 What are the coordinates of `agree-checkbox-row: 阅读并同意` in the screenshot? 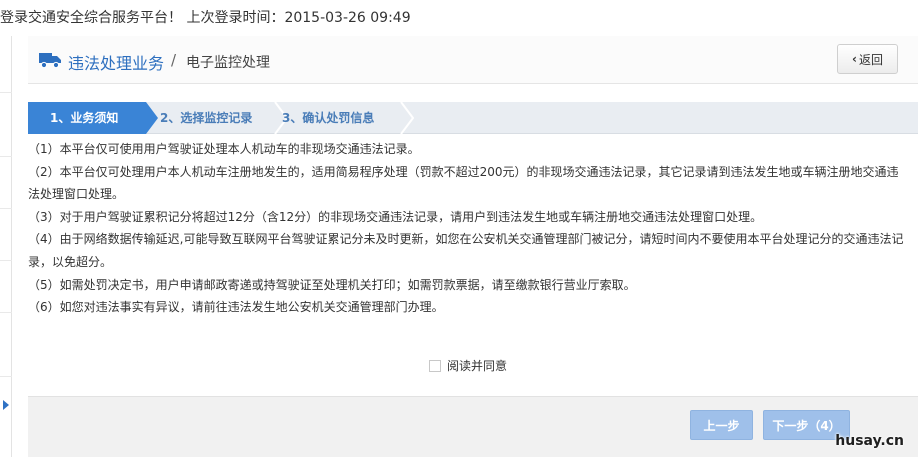 It's located at (468, 365).